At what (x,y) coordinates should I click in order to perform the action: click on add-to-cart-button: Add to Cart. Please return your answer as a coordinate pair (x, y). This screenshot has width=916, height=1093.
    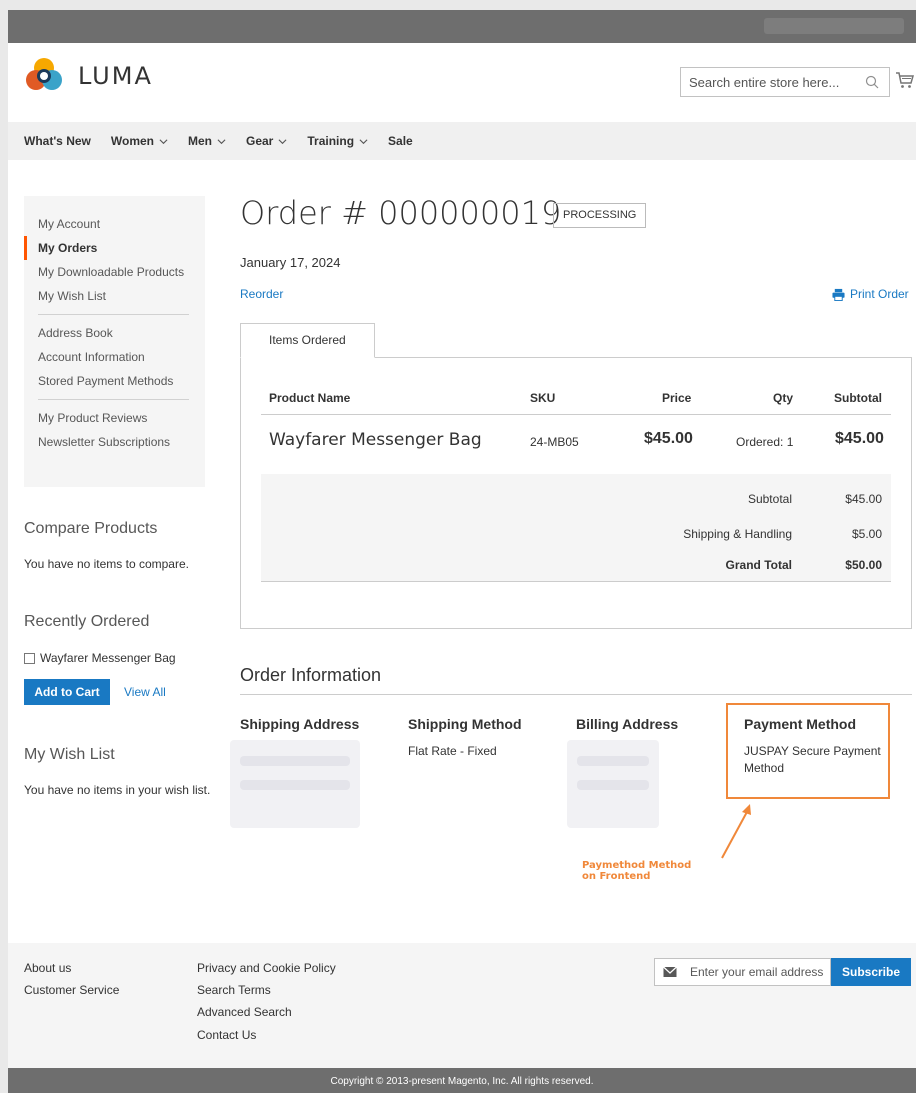
    Looking at the image, I should click on (67, 692).